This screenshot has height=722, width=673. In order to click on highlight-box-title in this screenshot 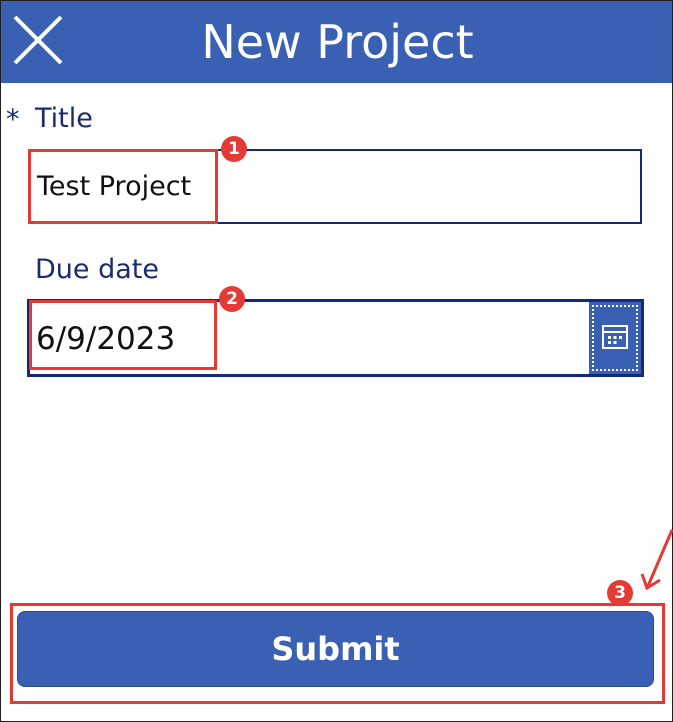, I will do `click(123, 186)`.